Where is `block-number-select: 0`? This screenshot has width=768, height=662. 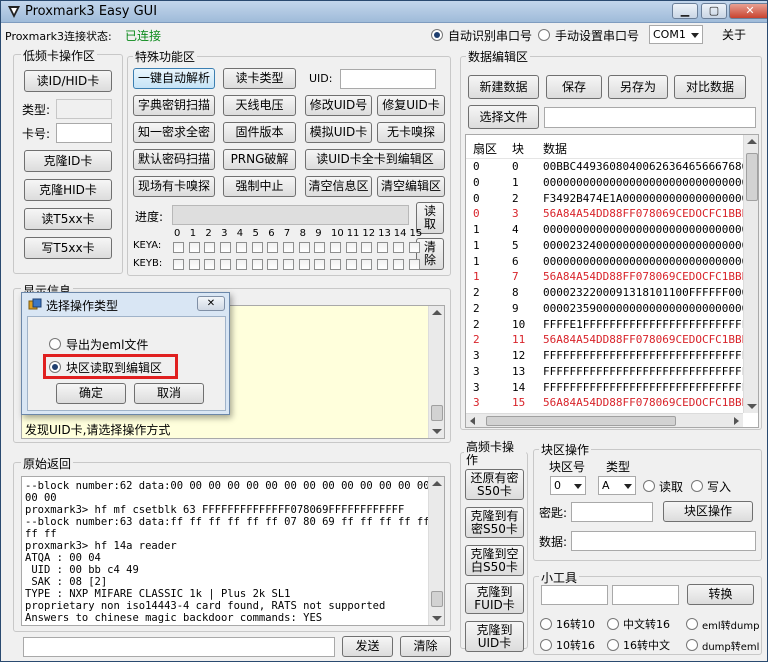 block-number-select: 0 is located at coordinates (568, 485).